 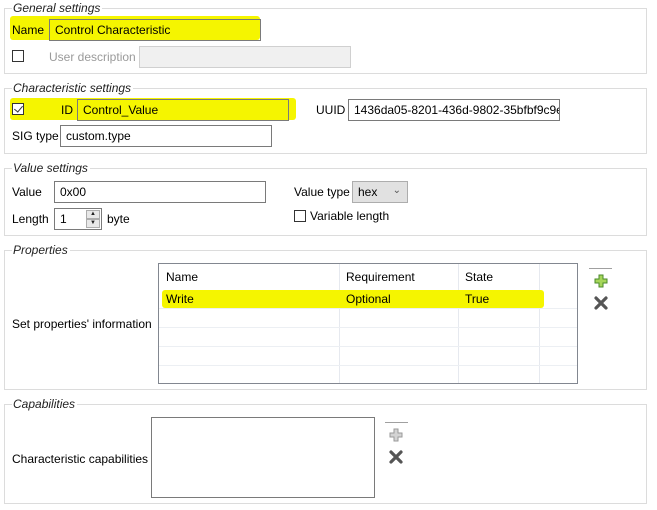 What do you see at coordinates (28, 30) in the screenshot?
I see `name-label: Name` at bounding box center [28, 30].